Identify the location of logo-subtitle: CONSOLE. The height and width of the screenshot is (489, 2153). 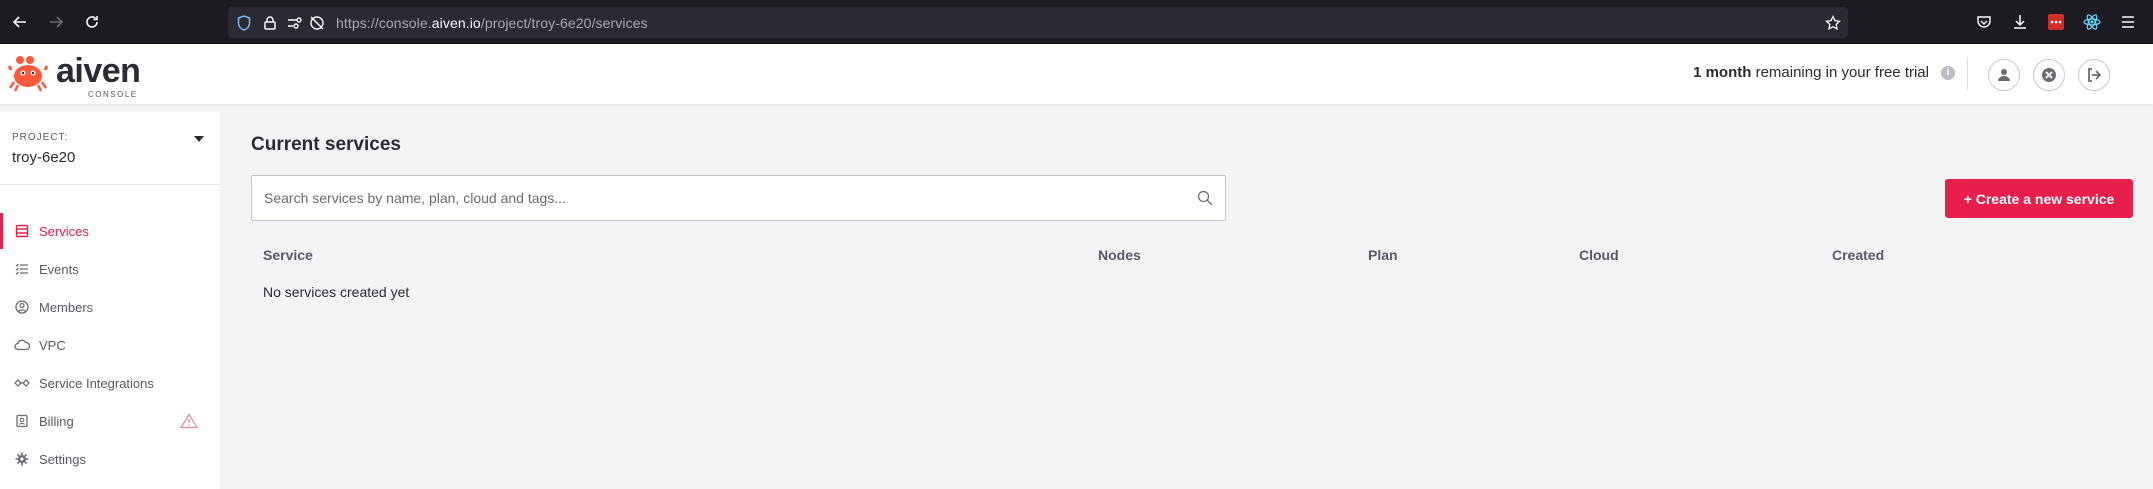
(113, 94).